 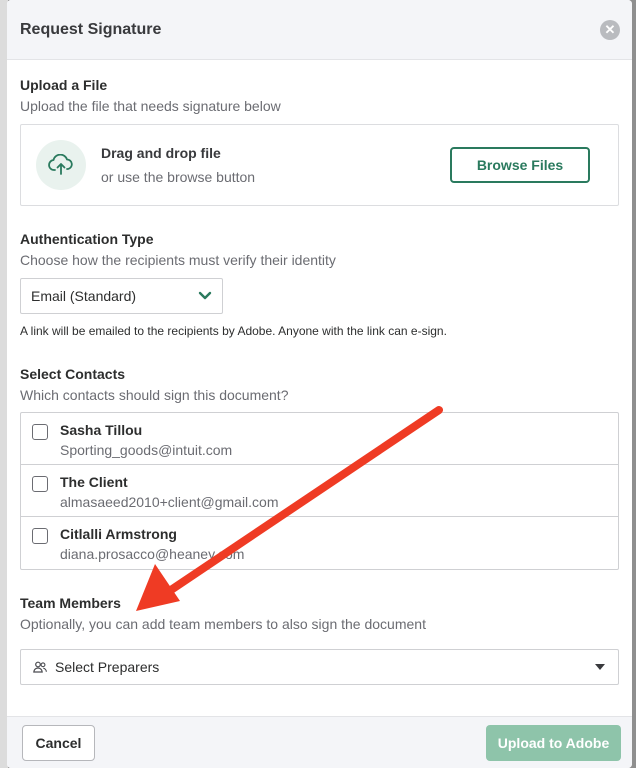 I want to click on team-title: Team Members, so click(x=70, y=603).